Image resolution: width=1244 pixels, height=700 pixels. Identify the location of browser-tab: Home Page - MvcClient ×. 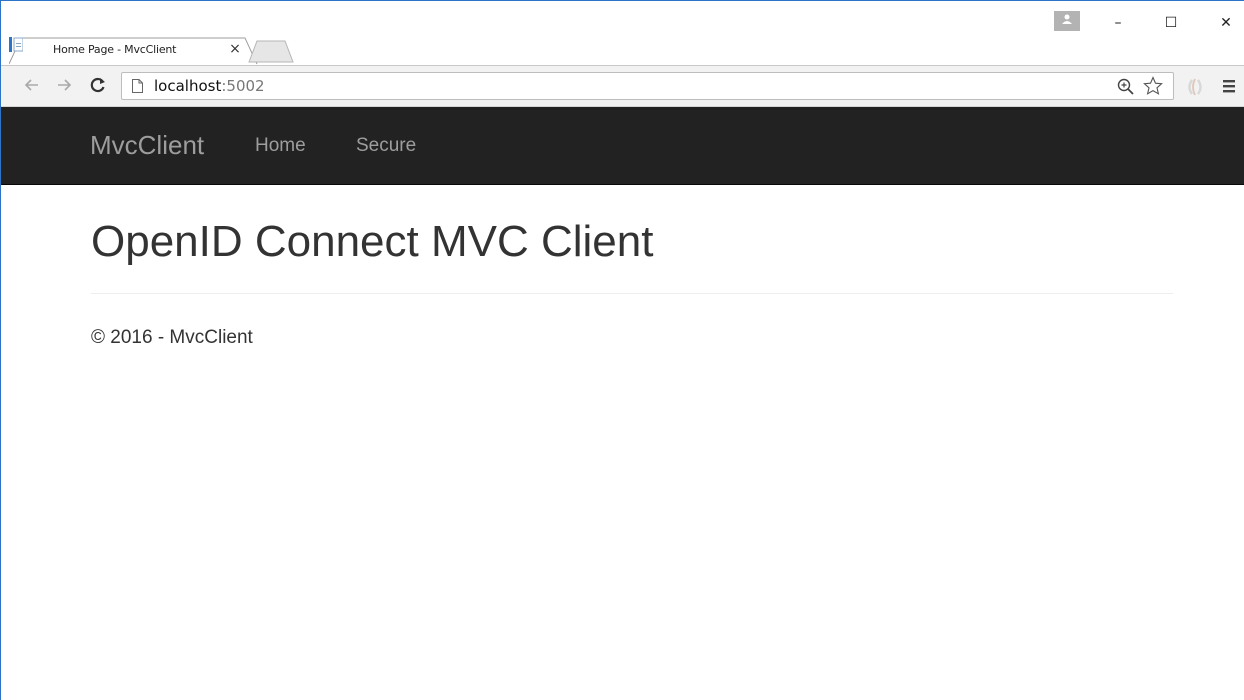
(133, 51).